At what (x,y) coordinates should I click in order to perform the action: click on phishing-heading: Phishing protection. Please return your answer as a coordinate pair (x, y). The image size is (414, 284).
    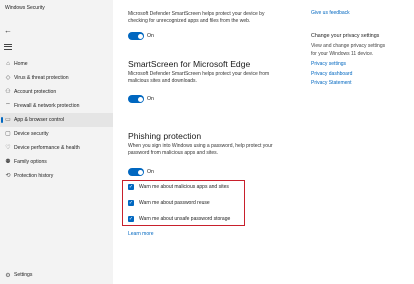
    Looking at the image, I should click on (165, 136).